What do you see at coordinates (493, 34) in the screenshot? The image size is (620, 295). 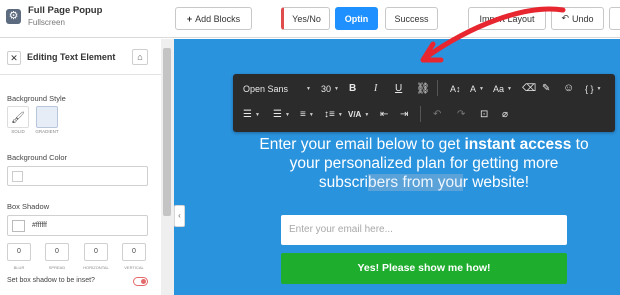 I see `annotation-arrow-icon` at bounding box center [493, 34].